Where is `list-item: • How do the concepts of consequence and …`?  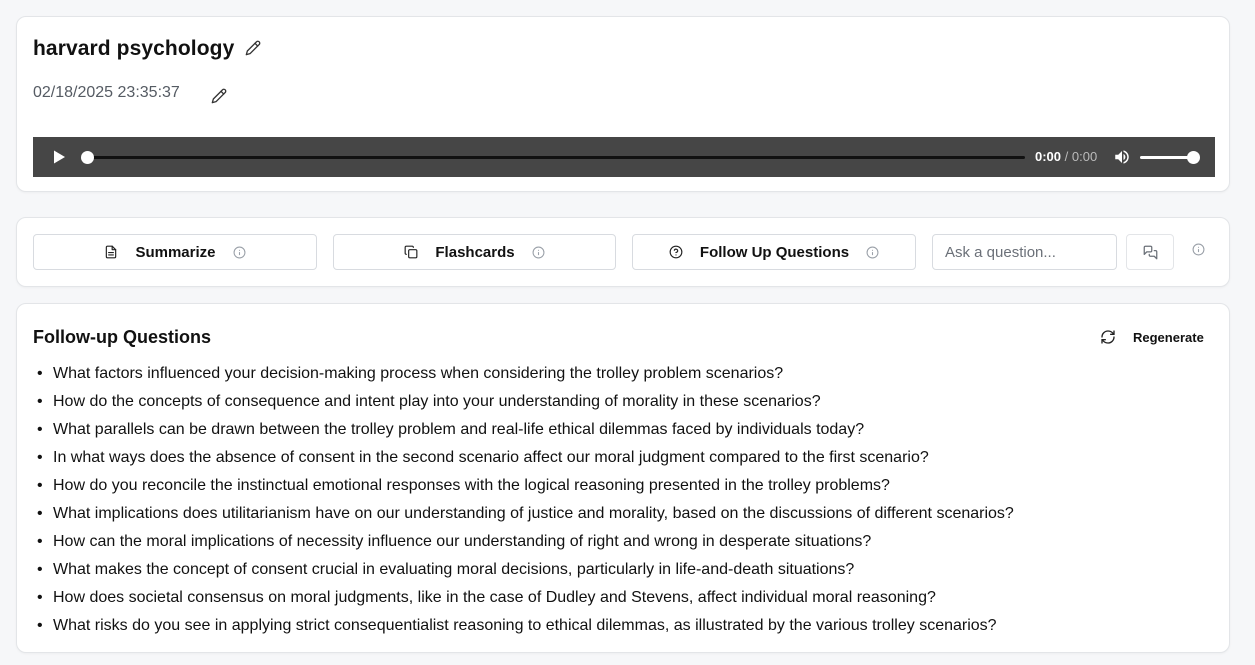 list-item: • How do the concepts of consequence and … is located at coordinates (525, 403).